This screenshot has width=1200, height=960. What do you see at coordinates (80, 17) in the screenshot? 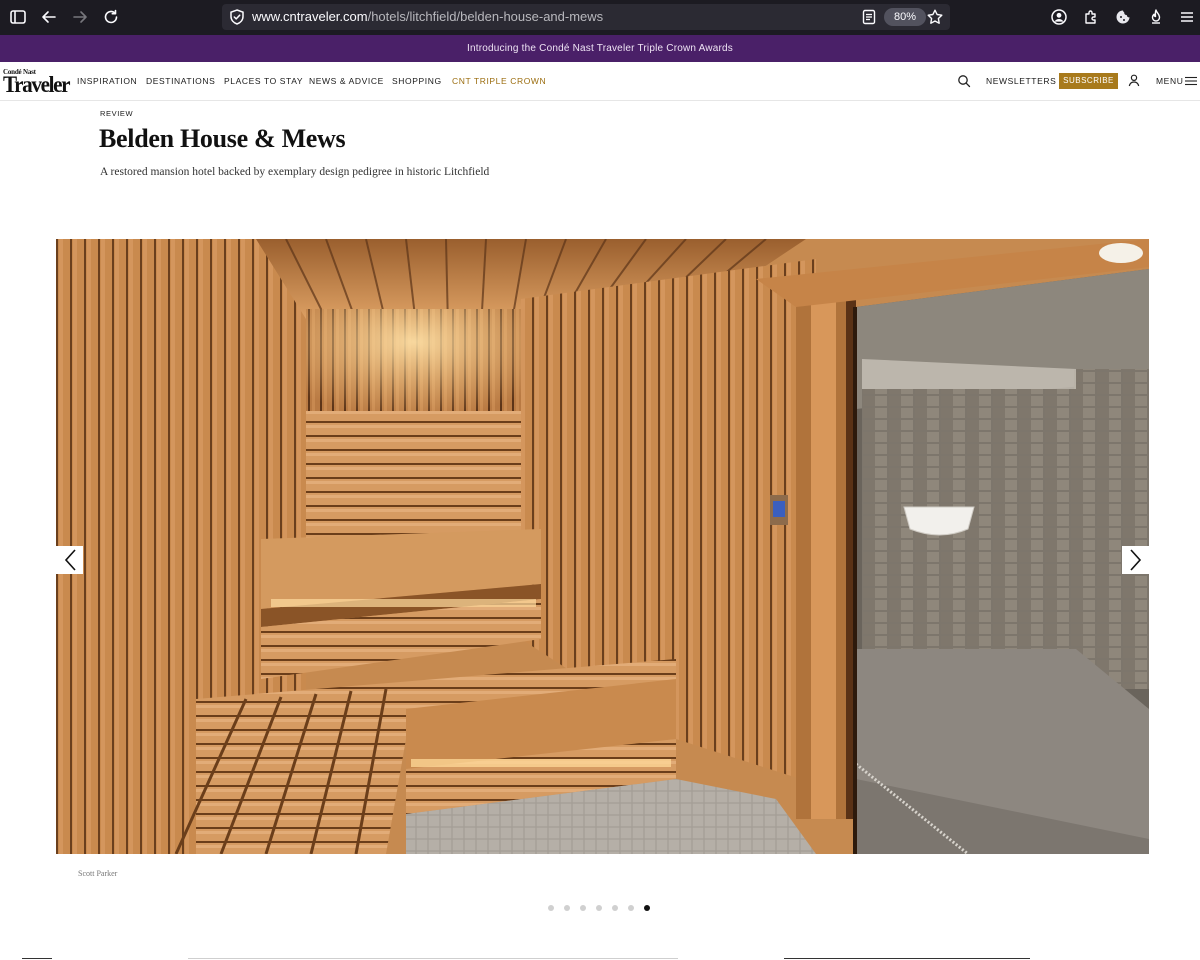
I see `forward-arrow-icon` at bounding box center [80, 17].